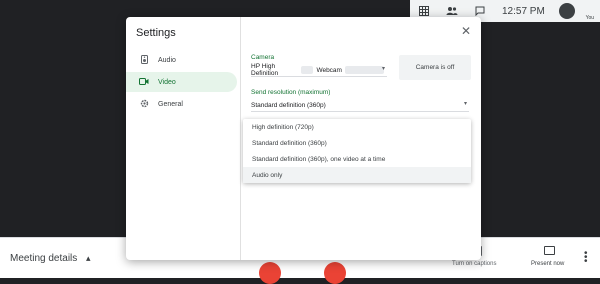  Describe the element at coordinates (288, 105) in the screenshot. I see `send-resolution-value: Standard definition (360p)` at that location.